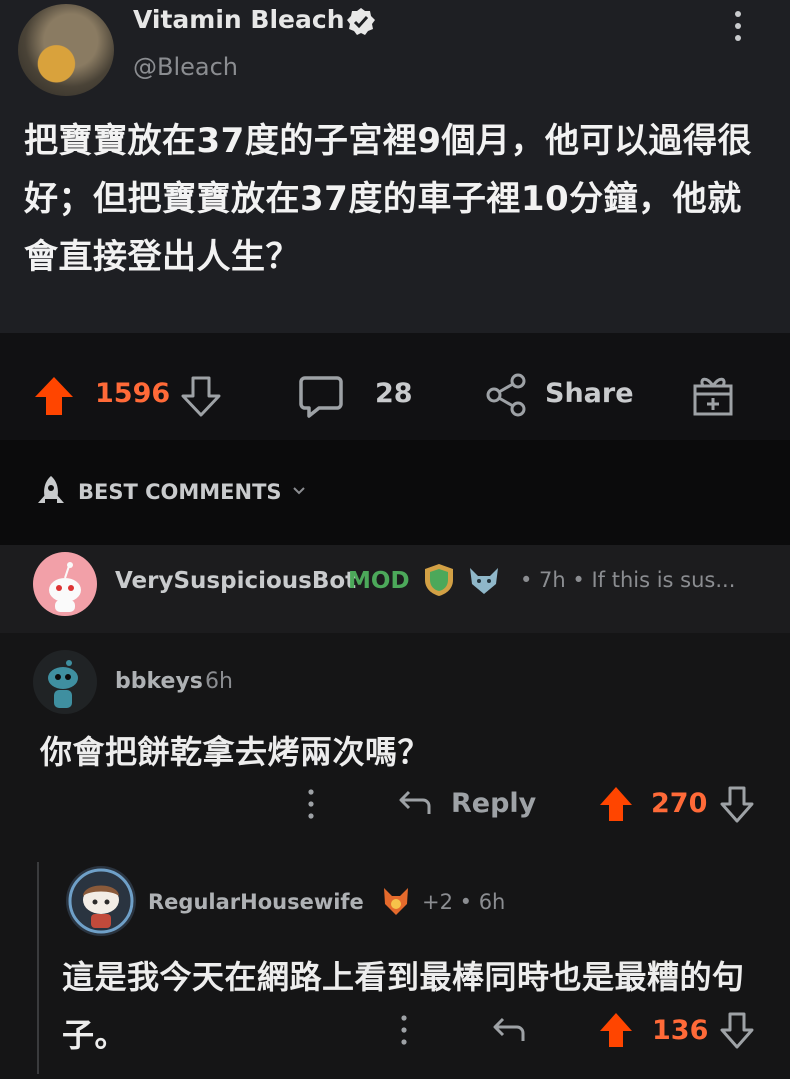  I want to click on comment-vote-count: 136, so click(680, 1030).